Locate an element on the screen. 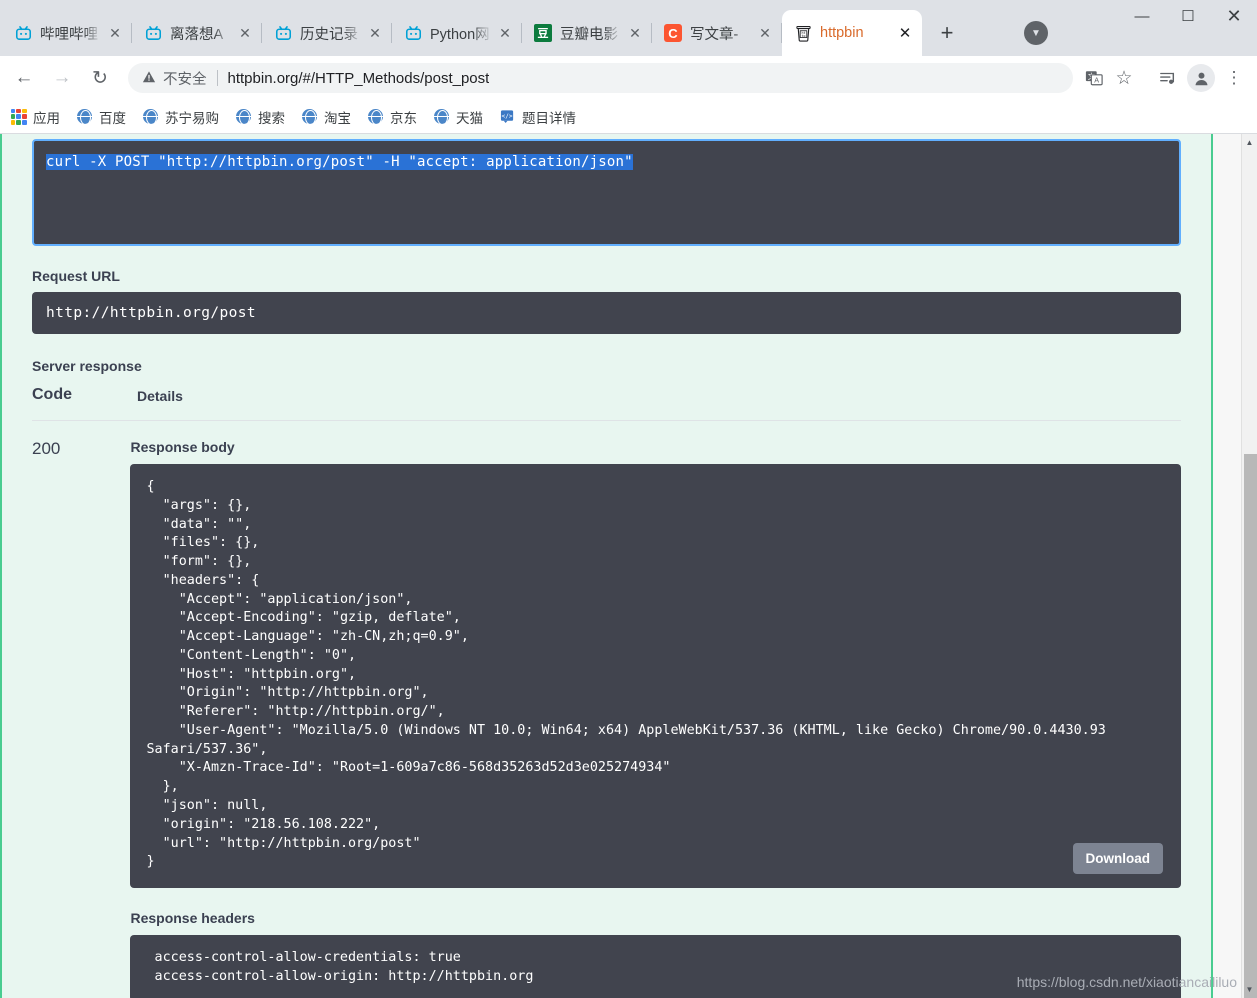 This screenshot has height=998, width=1257. bookmark-jd: 京东 is located at coordinates (392, 117).